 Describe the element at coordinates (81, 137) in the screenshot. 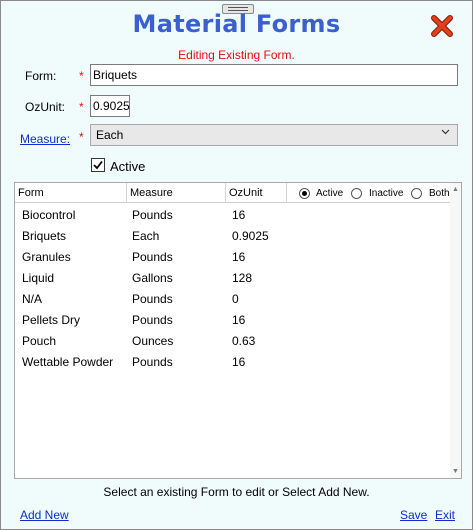

I see `measure-required-mark: *` at that location.